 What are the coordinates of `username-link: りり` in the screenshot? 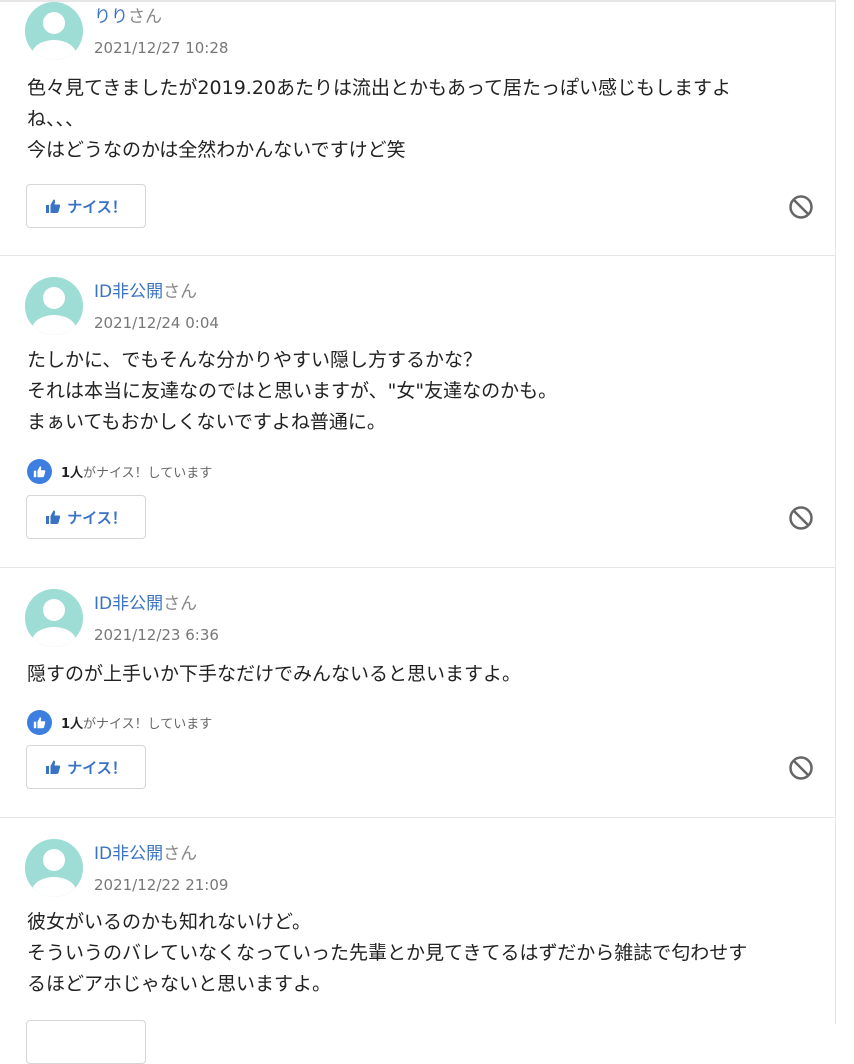 It's located at (111, 17).